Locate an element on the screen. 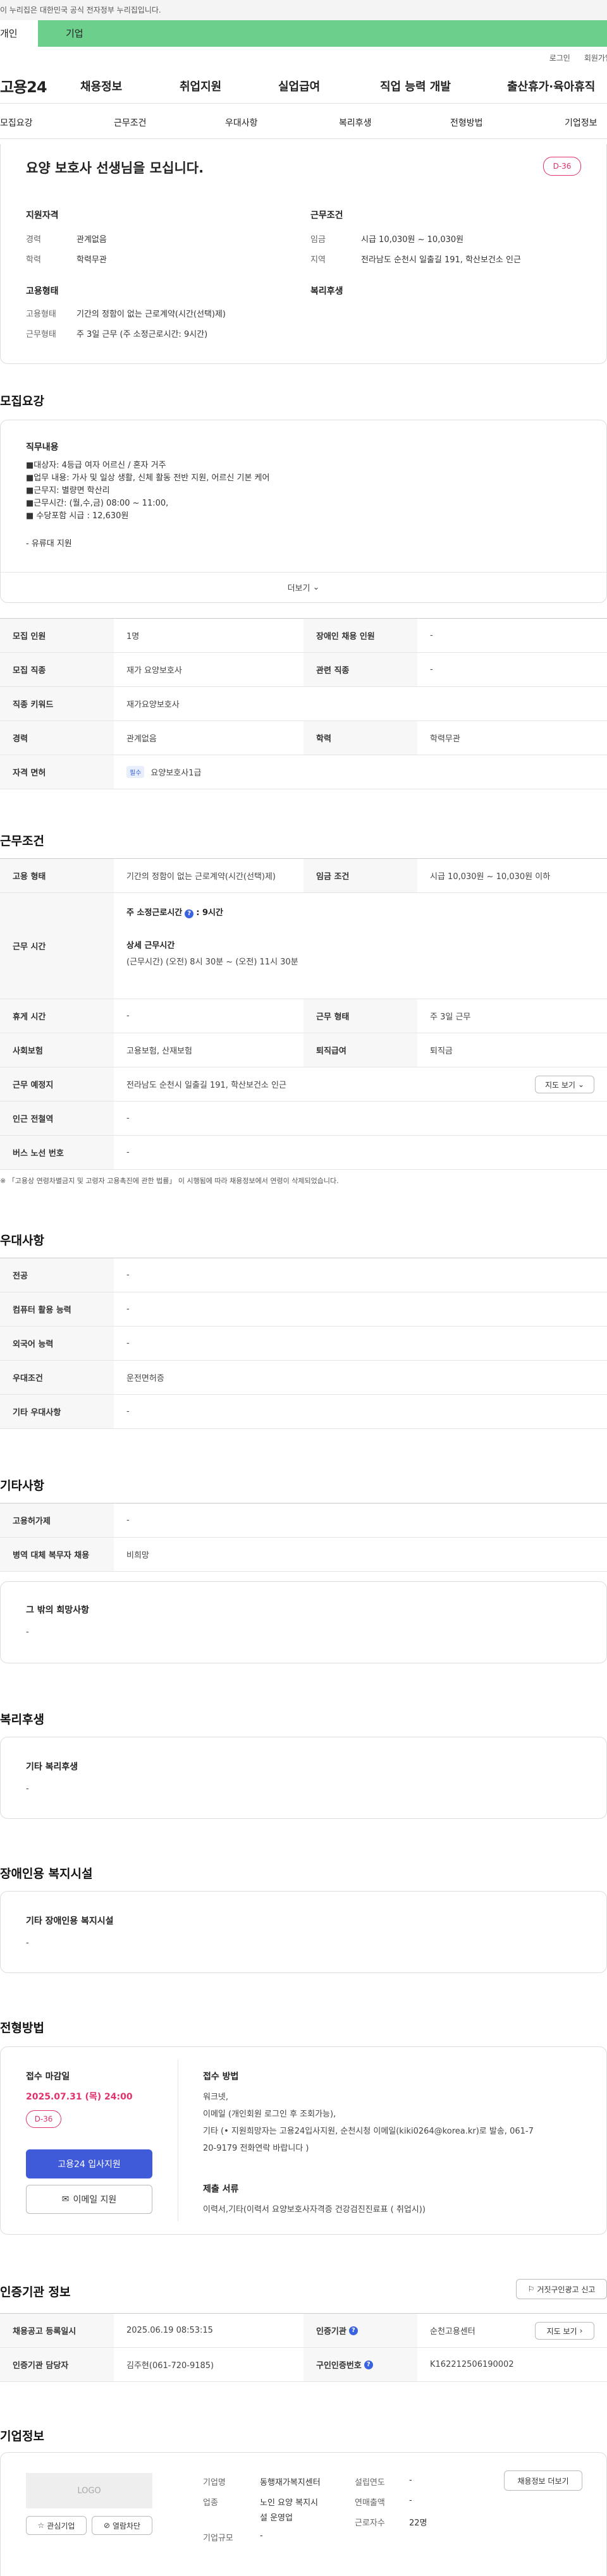  snav-conditions: 근무조건 is located at coordinates (130, 122).